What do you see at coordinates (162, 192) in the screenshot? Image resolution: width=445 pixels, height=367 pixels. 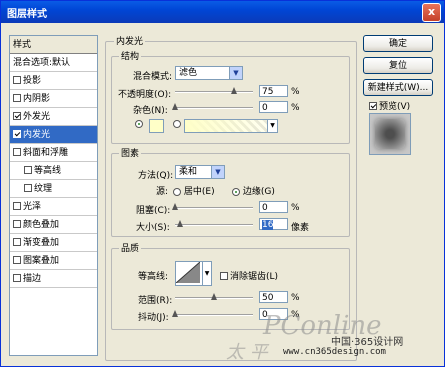 I see `source-label: 源:` at bounding box center [162, 192].